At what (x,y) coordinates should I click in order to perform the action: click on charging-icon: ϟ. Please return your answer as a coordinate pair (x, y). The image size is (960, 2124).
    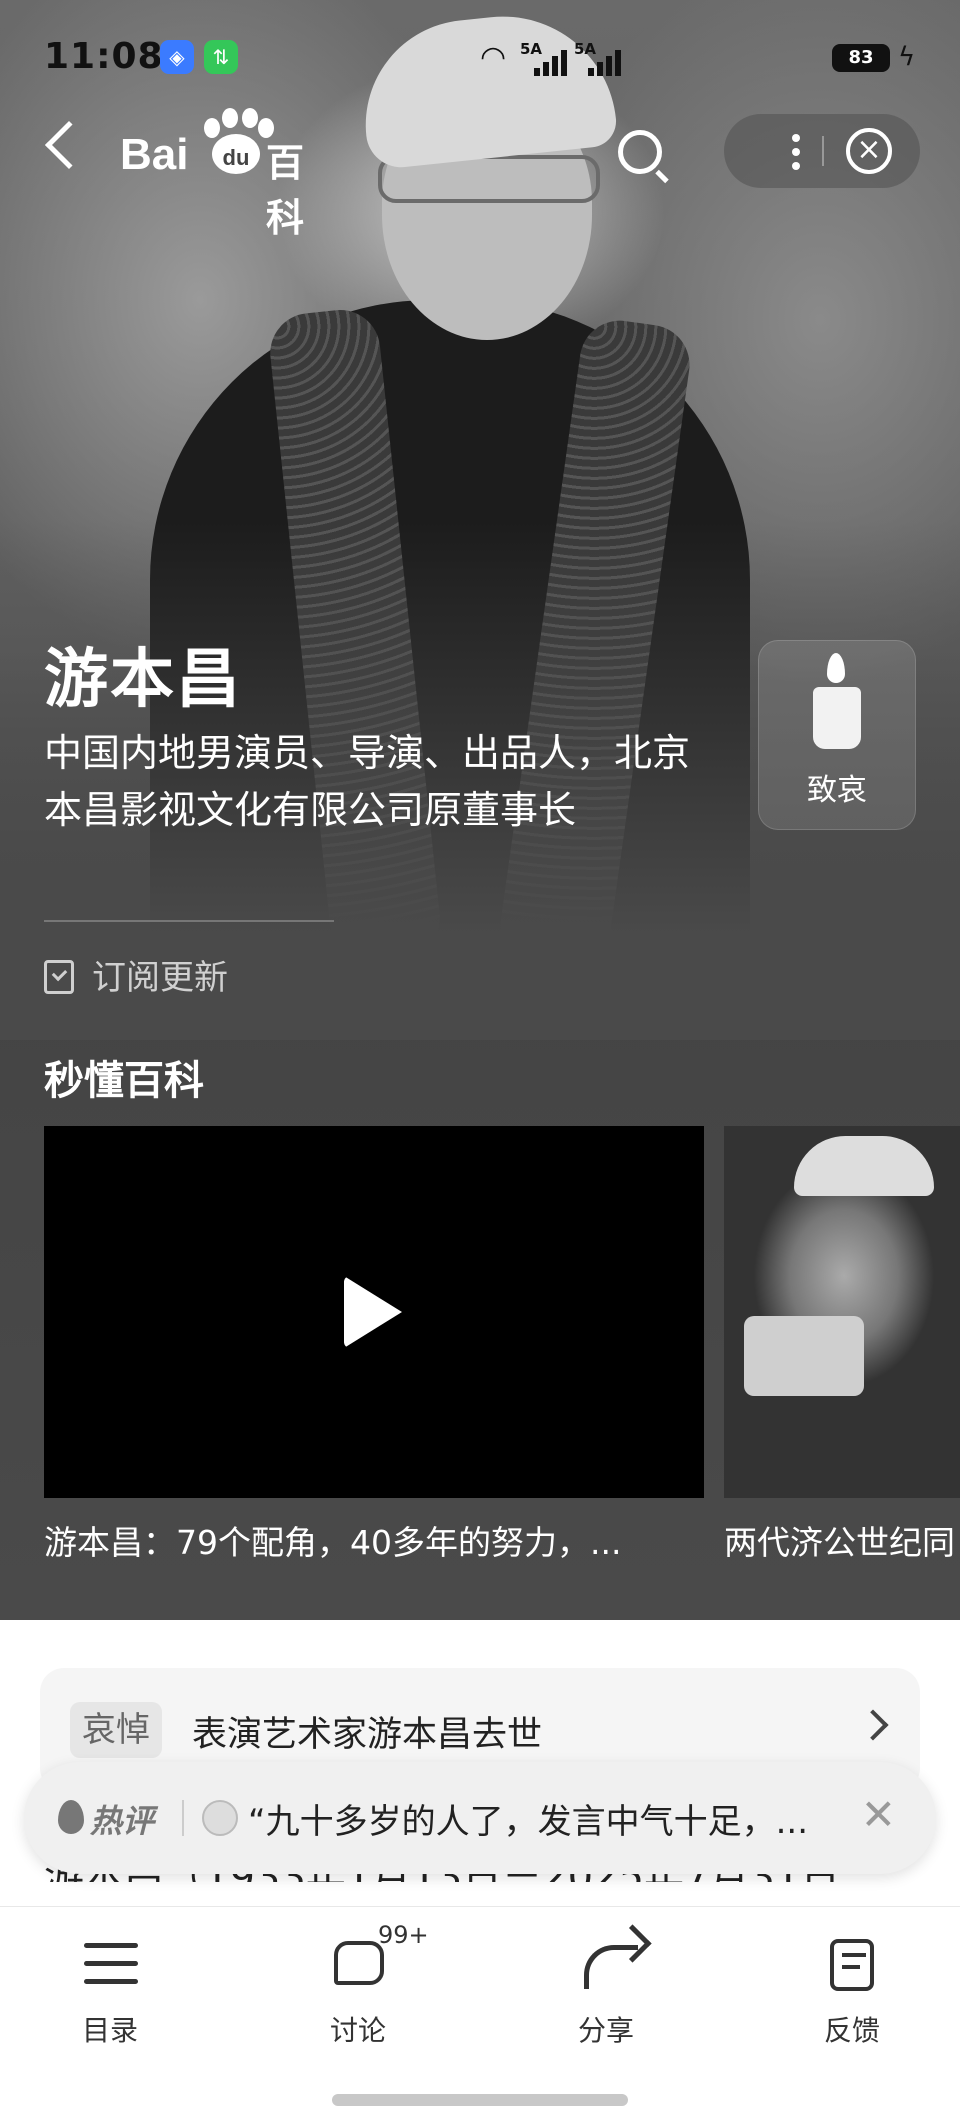
    Looking at the image, I should click on (907, 57).